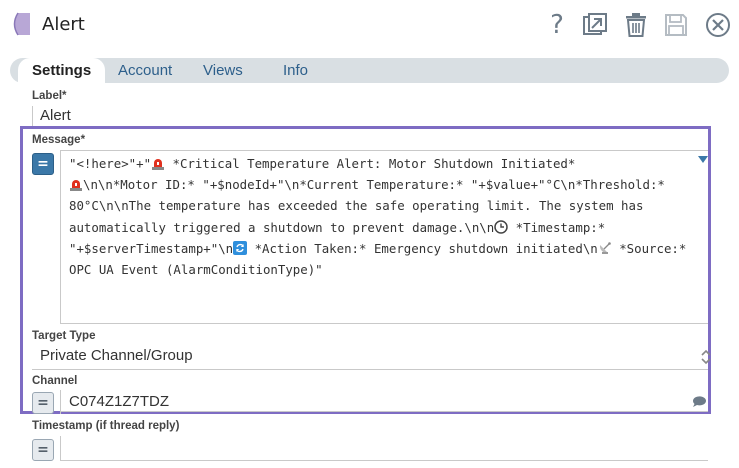 The width and height of the screenshot is (739, 468). What do you see at coordinates (119, 401) in the screenshot?
I see `channel-input: C074Z1Z7TDZ` at bounding box center [119, 401].